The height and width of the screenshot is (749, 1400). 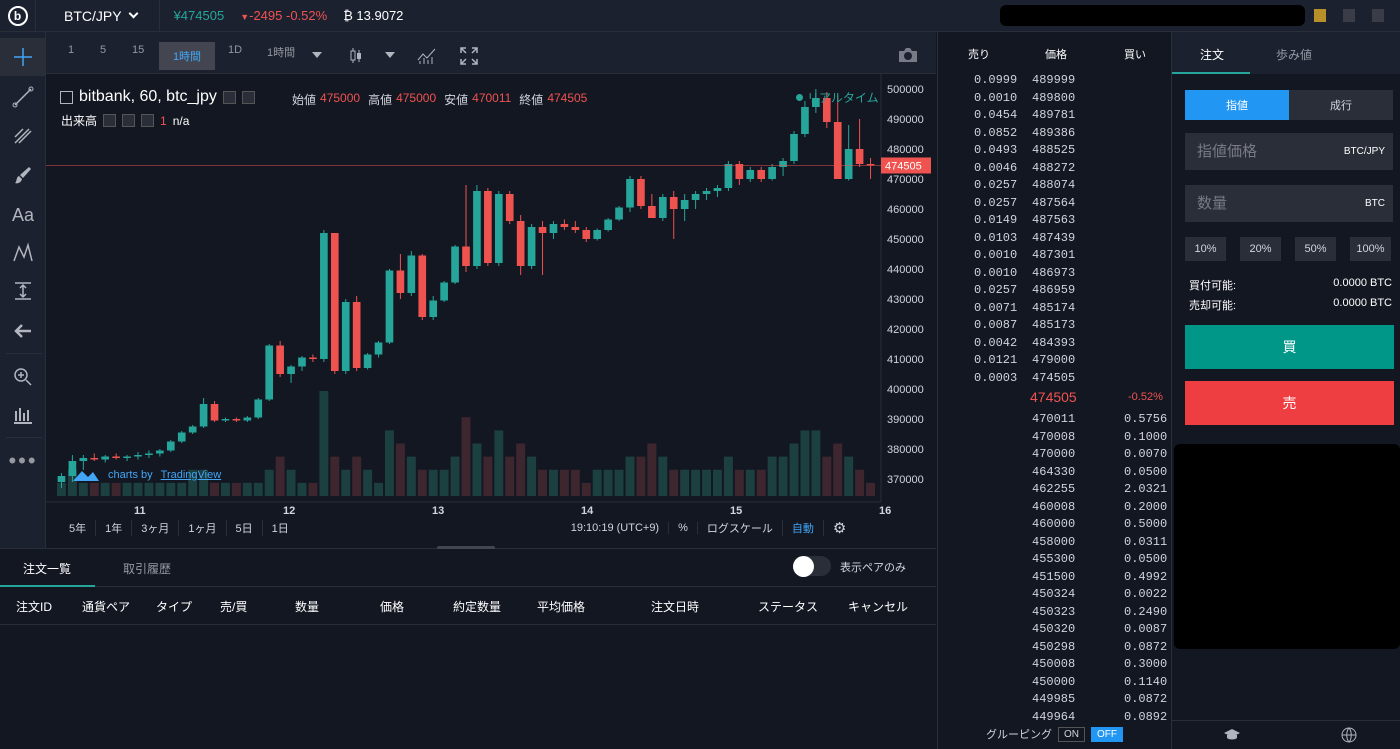 What do you see at coordinates (23, 135) in the screenshot?
I see `fork-tool` at bounding box center [23, 135].